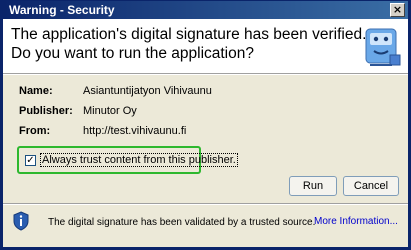 The height and width of the screenshot is (250, 411). I want to click on footer-divider, so click(205, 204).